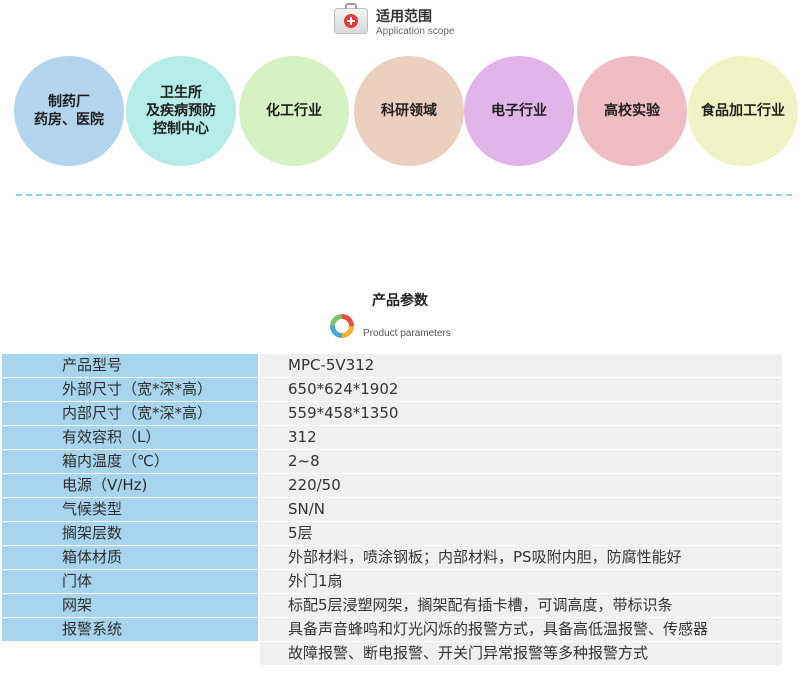 This screenshot has height=673, width=800. I want to click on table-row: 报警系统 具备声音蜂鸣和灯光闪烁的报警方式，具备高低温报警、传感器, so click(392, 629).